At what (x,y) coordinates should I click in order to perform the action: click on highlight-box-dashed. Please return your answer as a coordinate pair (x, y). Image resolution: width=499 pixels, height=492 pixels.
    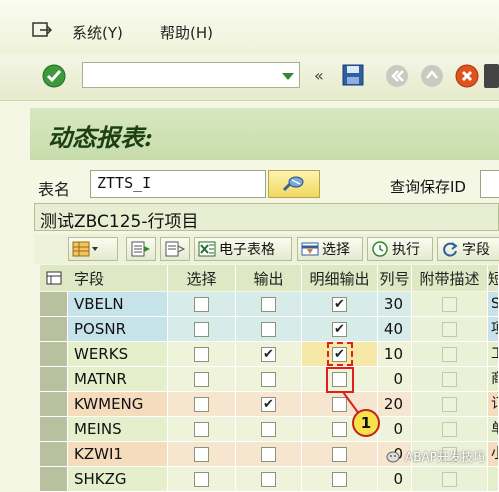
    Looking at the image, I should click on (340, 354).